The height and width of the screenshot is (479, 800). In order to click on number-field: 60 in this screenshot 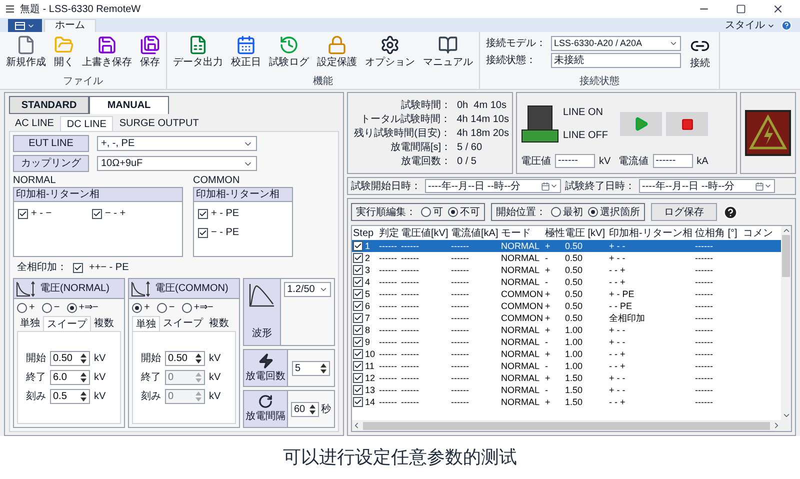, I will do `click(305, 409)`.